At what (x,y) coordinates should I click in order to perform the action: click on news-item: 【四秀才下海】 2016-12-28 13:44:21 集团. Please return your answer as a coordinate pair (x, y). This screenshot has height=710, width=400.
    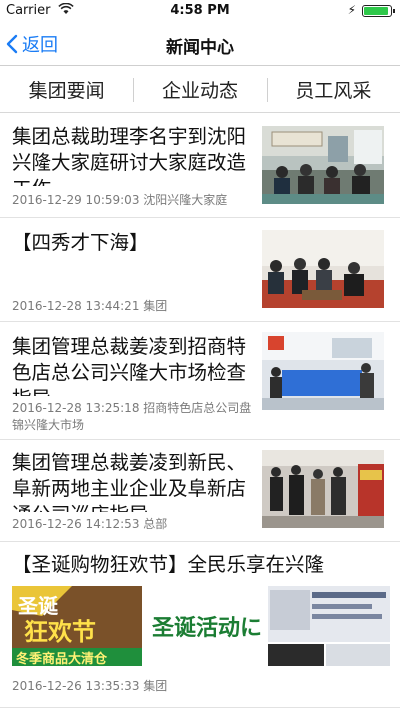
    Looking at the image, I should click on (200, 270).